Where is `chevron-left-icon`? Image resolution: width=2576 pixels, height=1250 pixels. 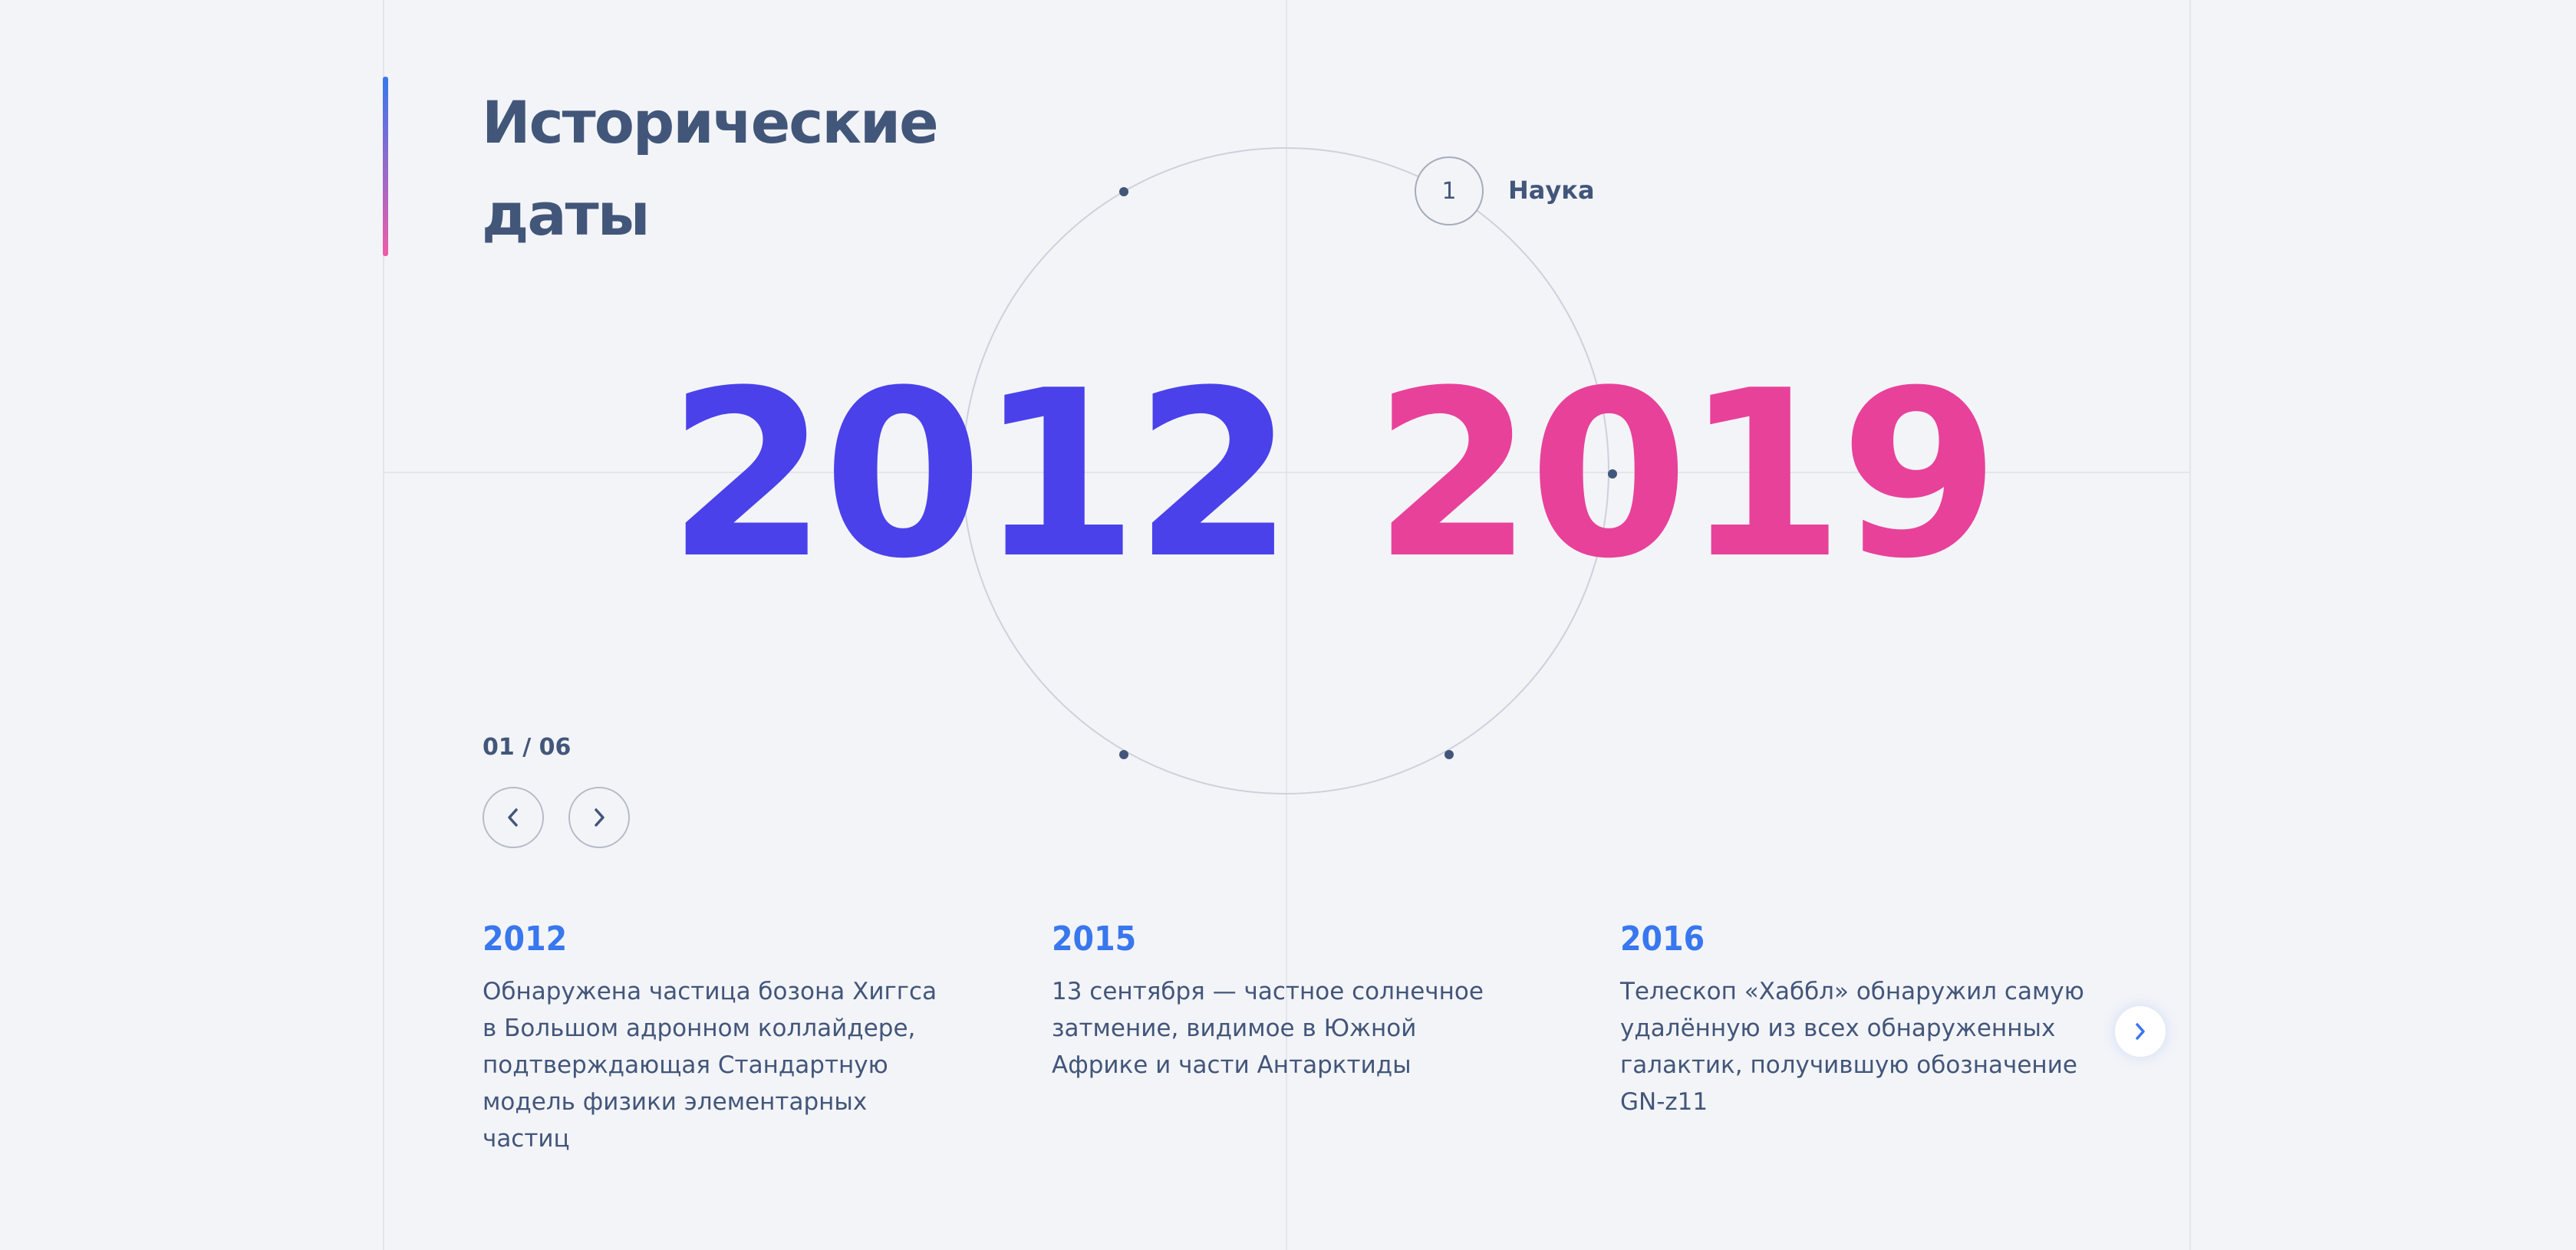
chevron-left-icon is located at coordinates (513, 817).